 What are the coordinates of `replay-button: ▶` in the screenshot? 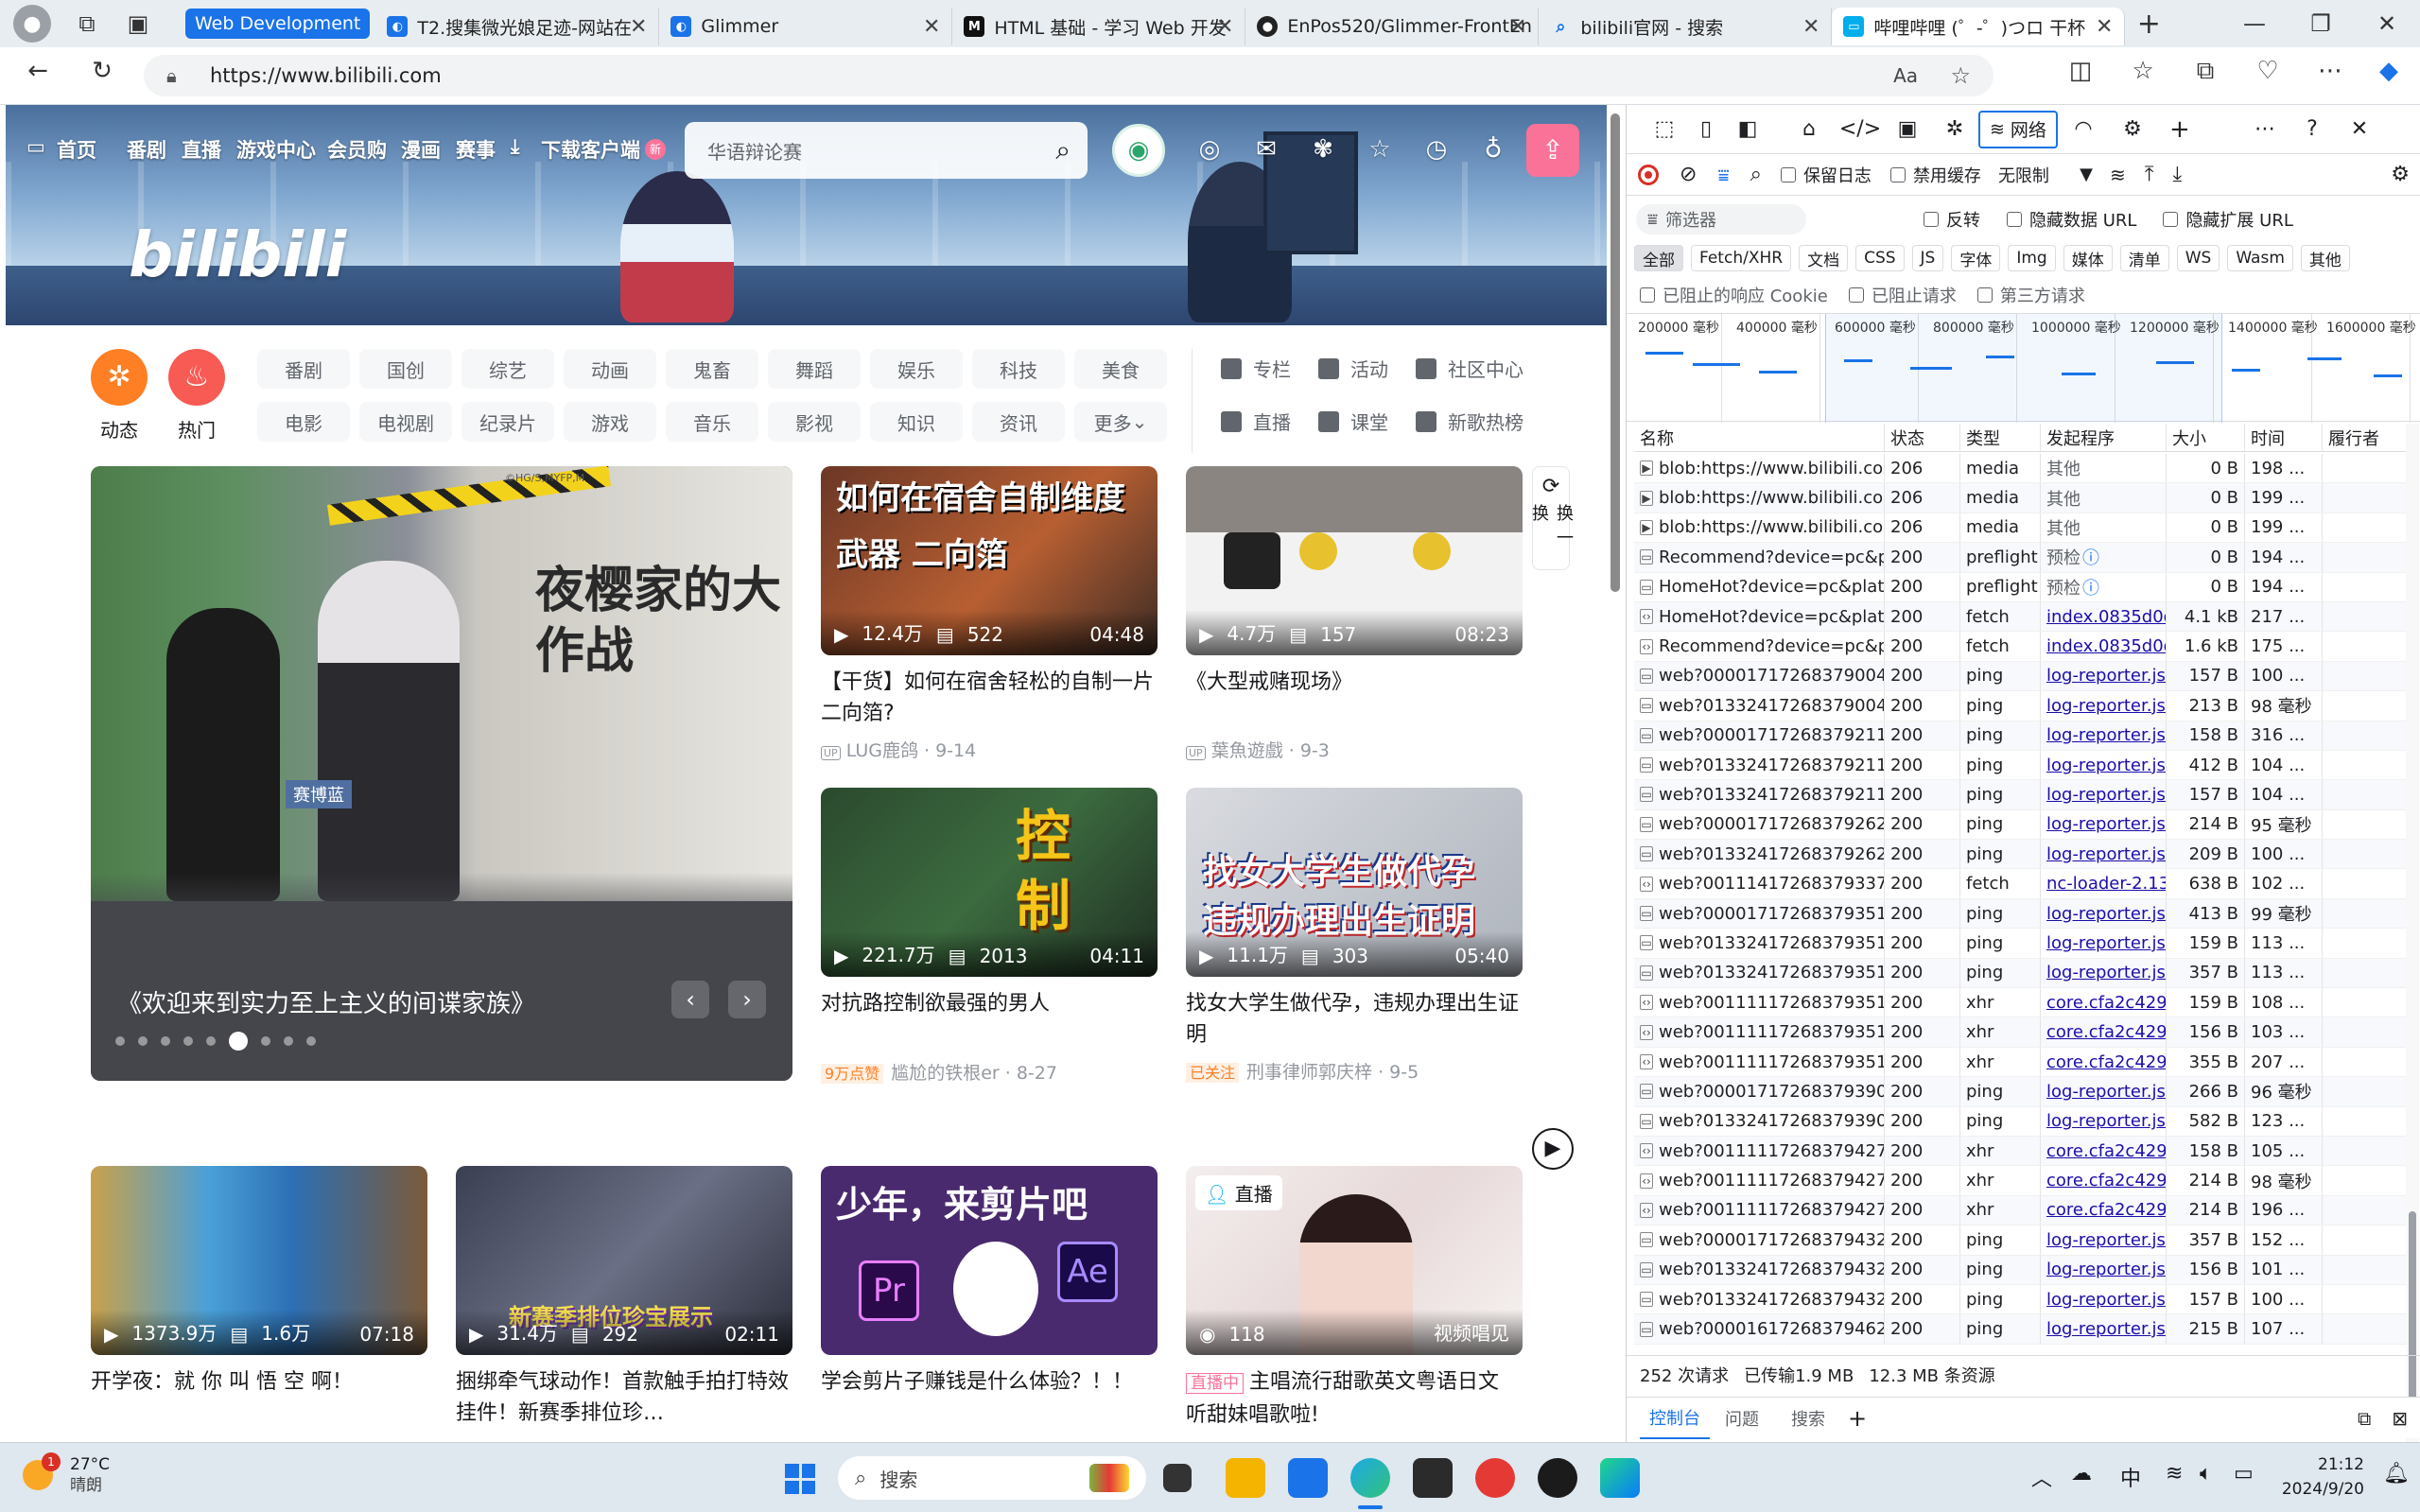 It's located at (1553, 1149).